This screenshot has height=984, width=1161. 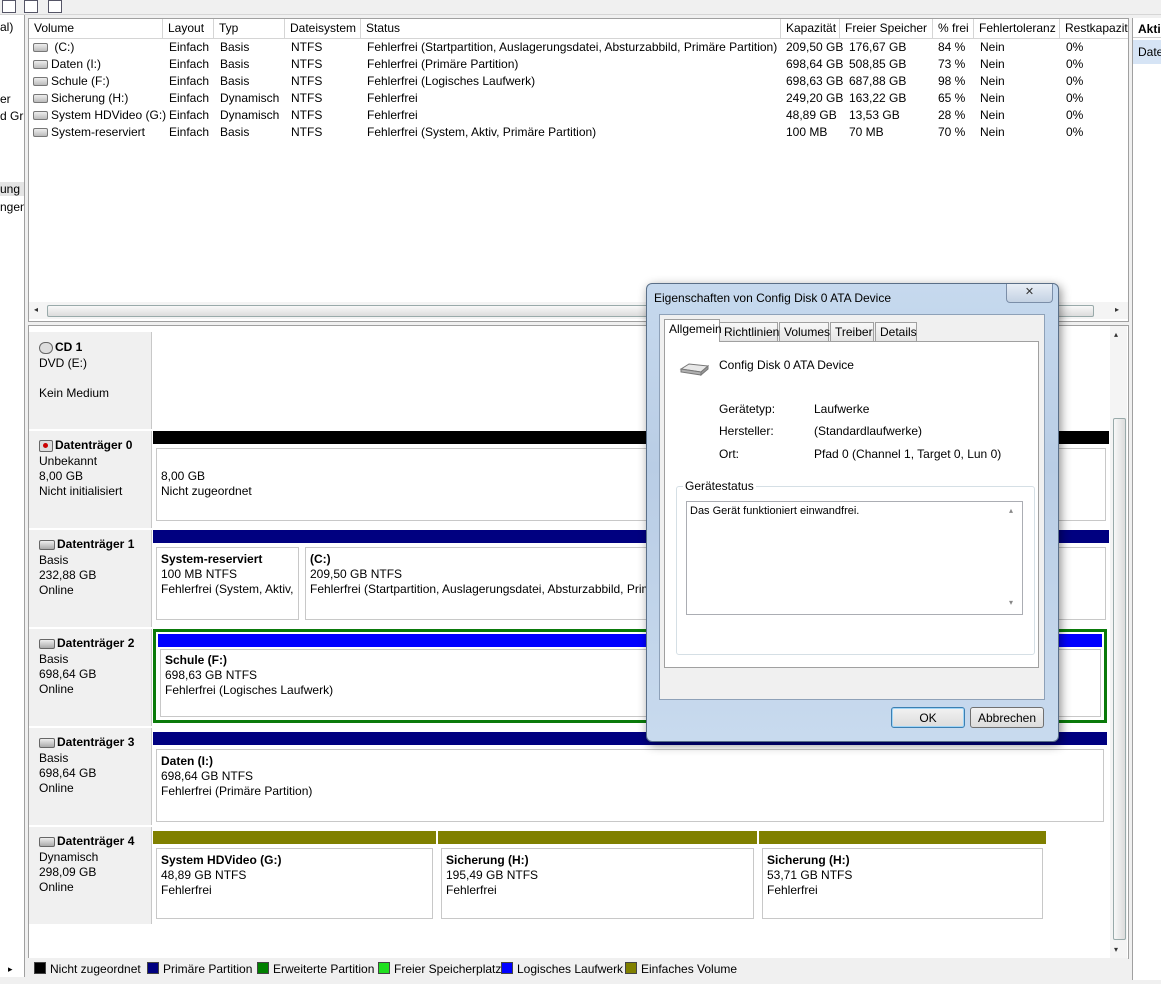 What do you see at coordinates (68, 872) in the screenshot?
I see `disk-size: 298,09 GB` at bounding box center [68, 872].